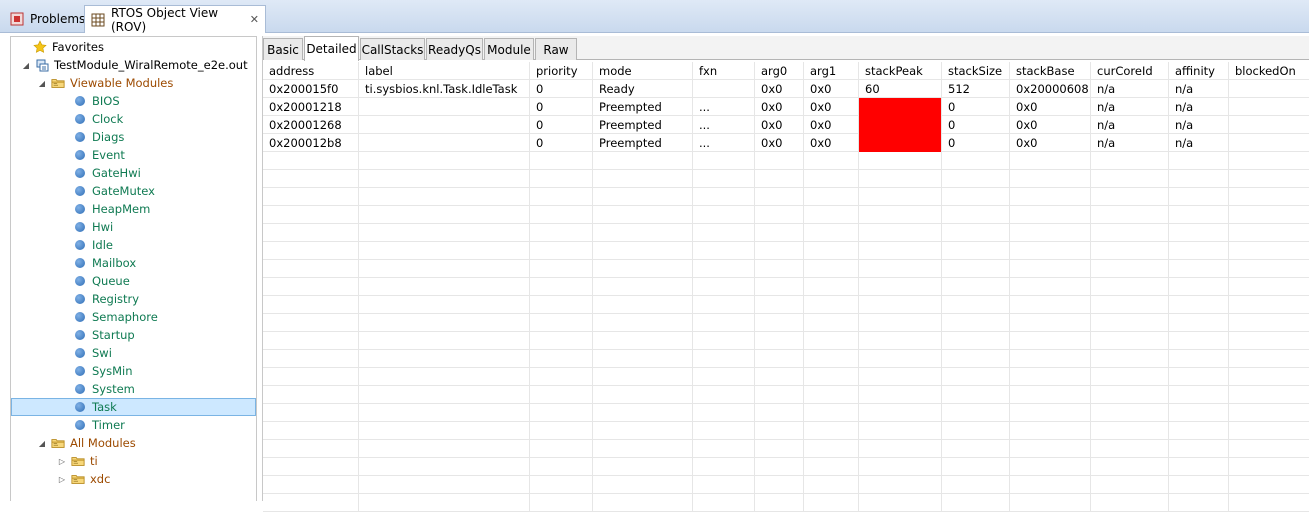 This screenshot has width=1309, height=512. I want to click on tree-module-timer: Timer, so click(99, 425).